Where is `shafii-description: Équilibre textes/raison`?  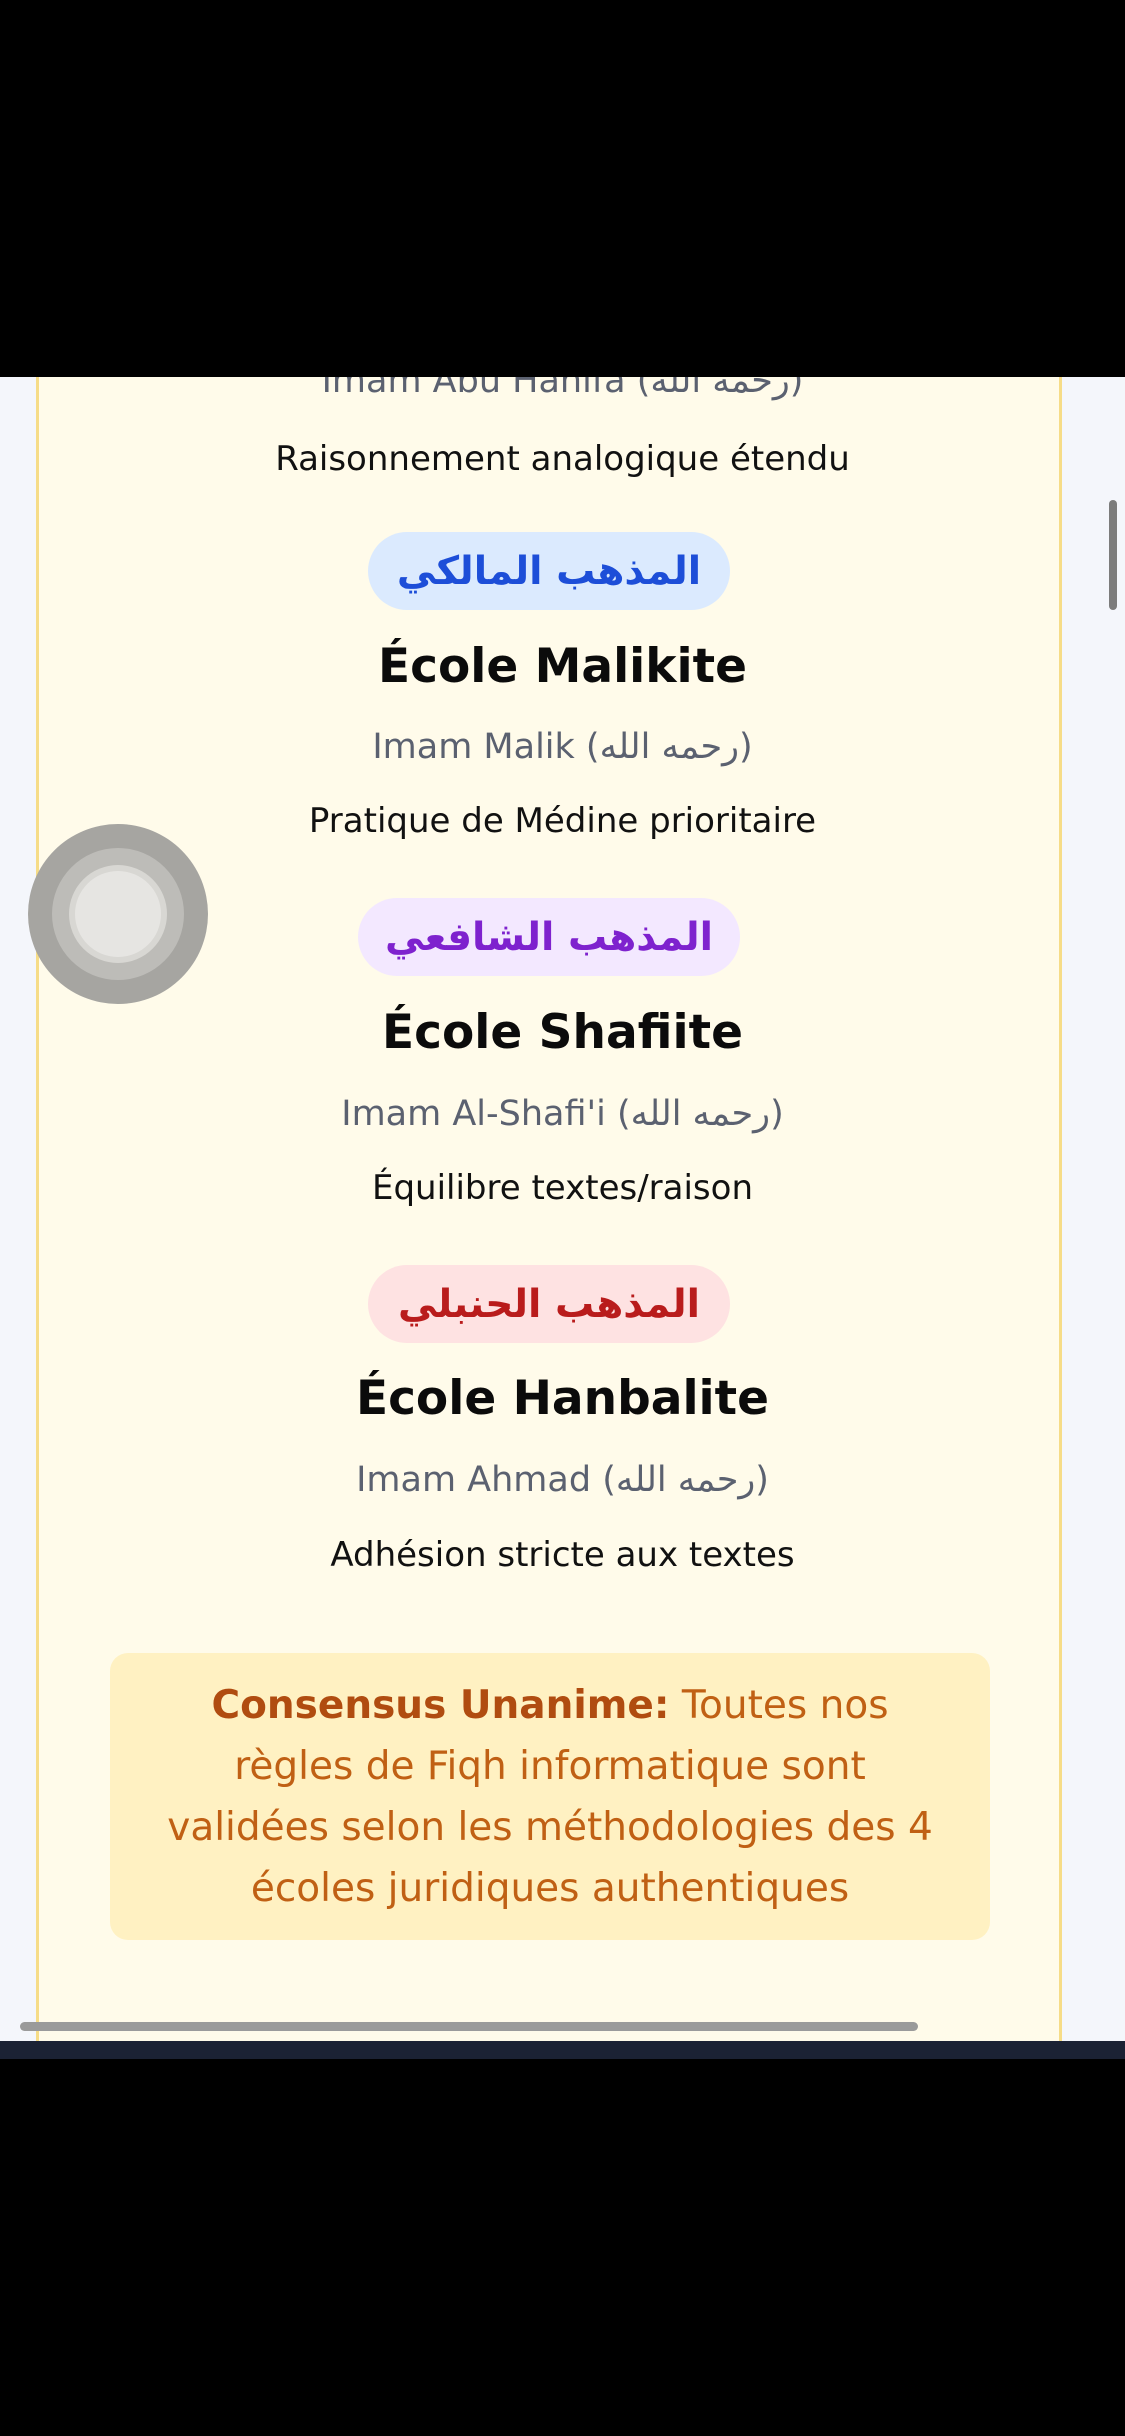 shafii-description: Équilibre textes/raison is located at coordinates (562, 1188).